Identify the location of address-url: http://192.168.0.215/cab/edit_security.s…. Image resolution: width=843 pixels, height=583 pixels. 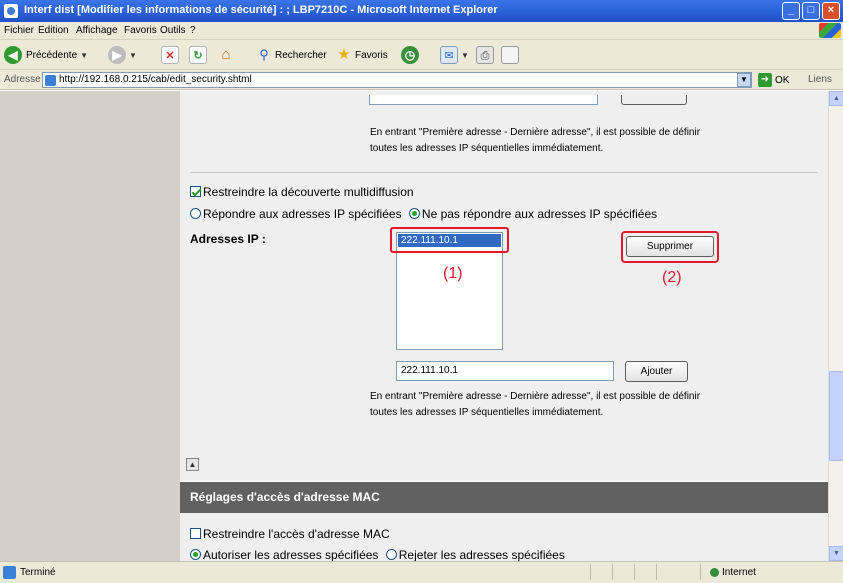
(155, 79).